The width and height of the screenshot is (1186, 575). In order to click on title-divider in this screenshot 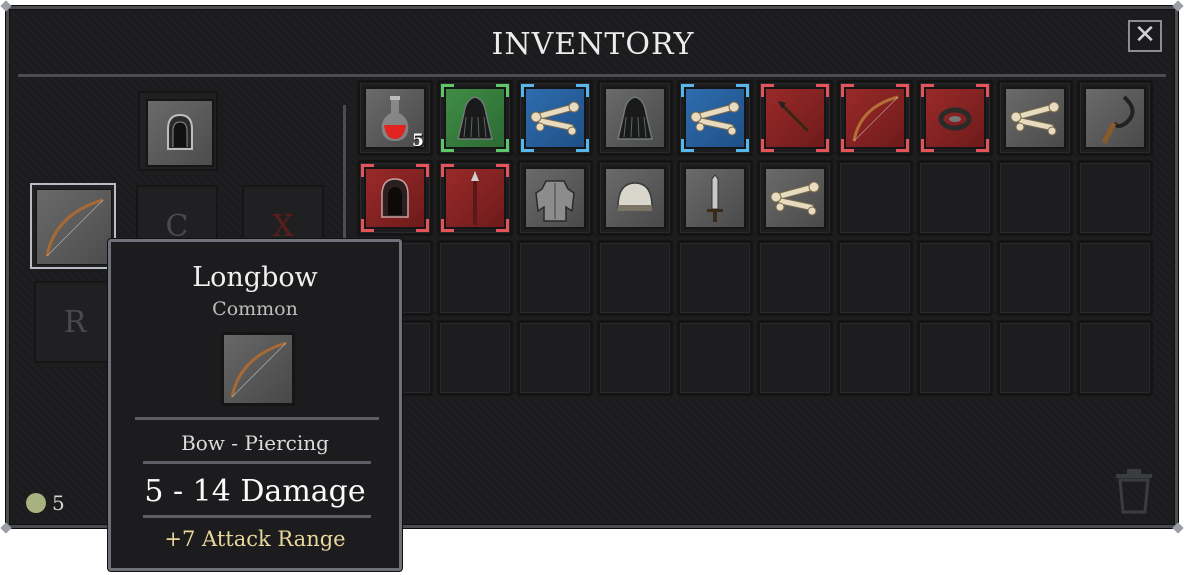, I will do `click(592, 75)`.